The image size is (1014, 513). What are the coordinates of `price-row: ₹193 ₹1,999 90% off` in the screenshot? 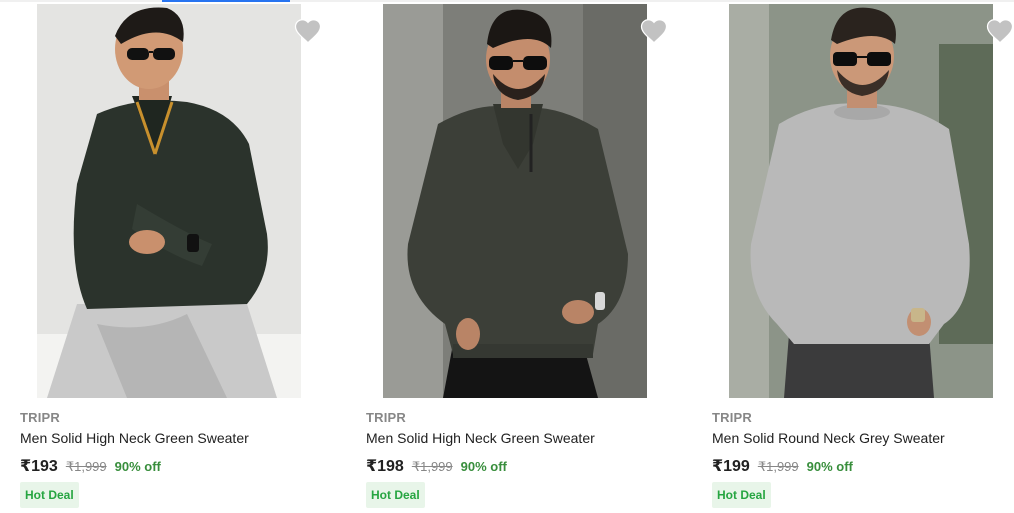 It's located at (90, 466).